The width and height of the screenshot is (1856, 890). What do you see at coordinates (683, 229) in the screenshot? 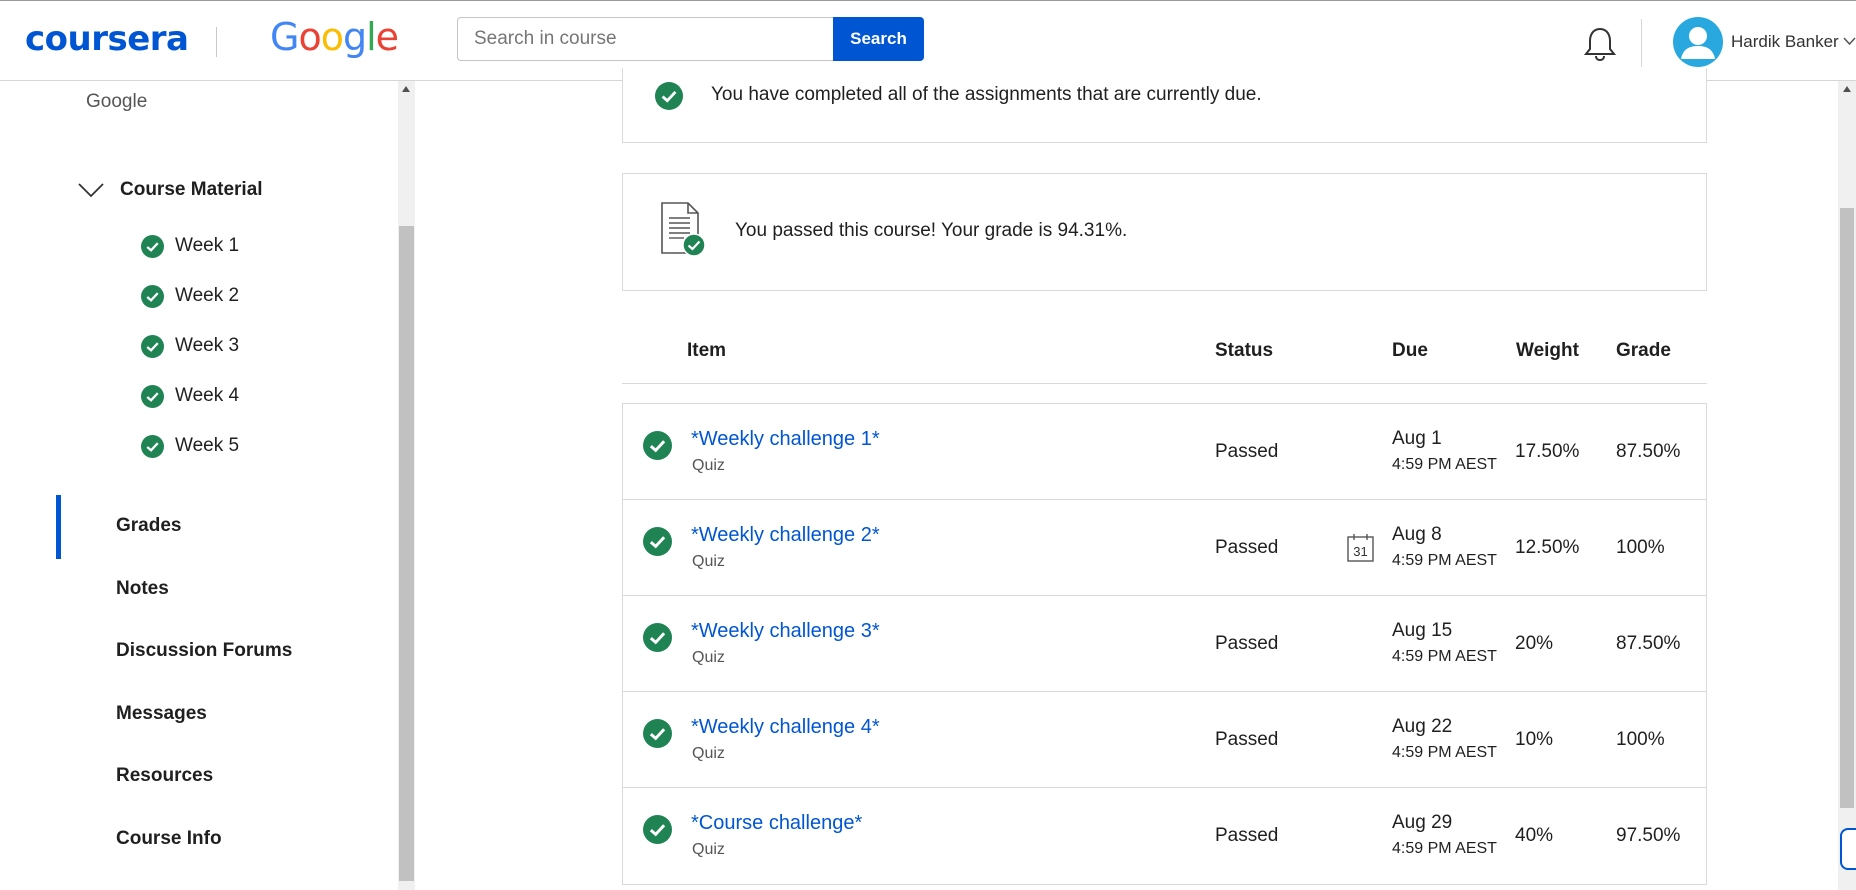
I see `certificate-document-icon` at bounding box center [683, 229].